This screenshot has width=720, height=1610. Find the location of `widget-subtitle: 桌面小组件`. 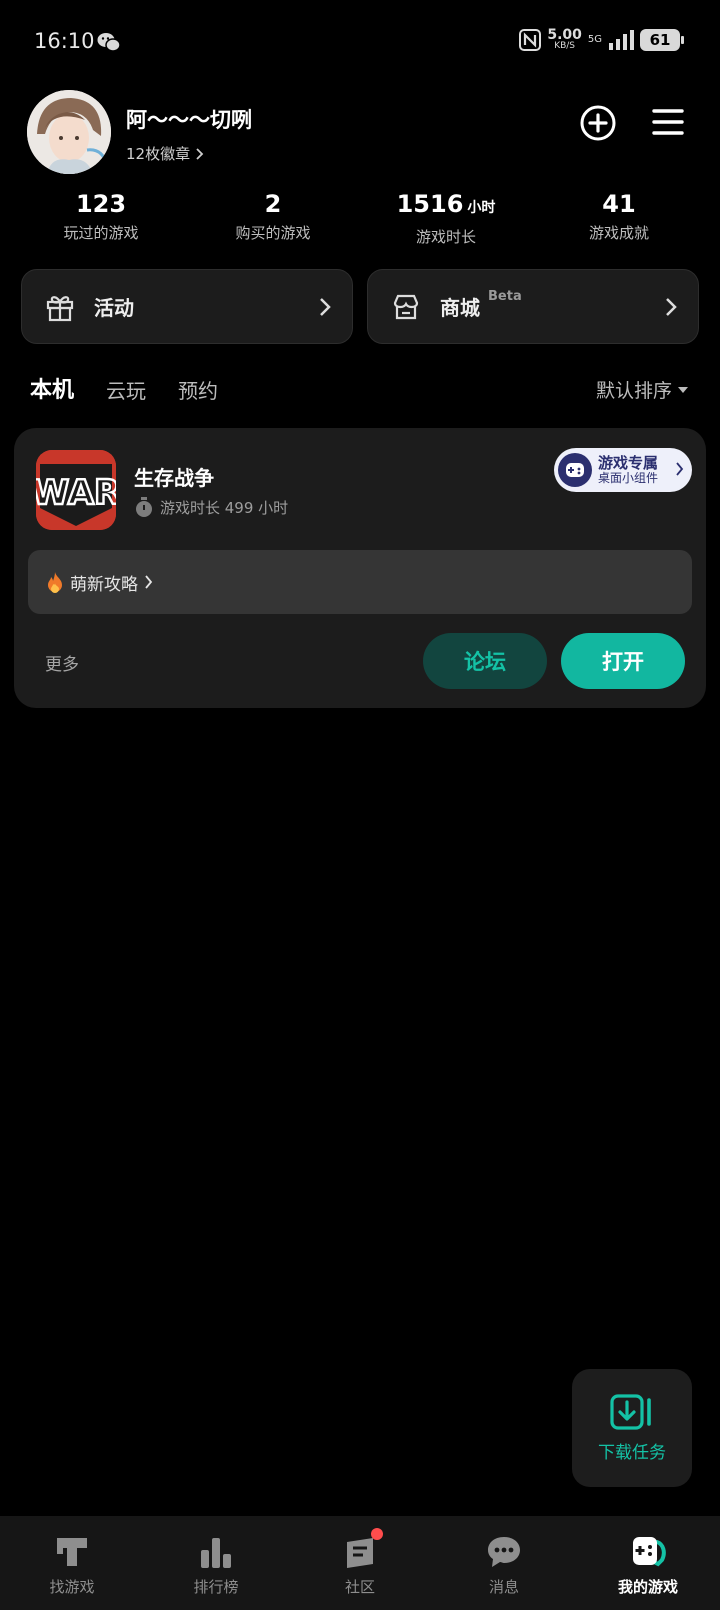

widget-subtitle: 桌面小组件 is located at coordinates (628, 477).